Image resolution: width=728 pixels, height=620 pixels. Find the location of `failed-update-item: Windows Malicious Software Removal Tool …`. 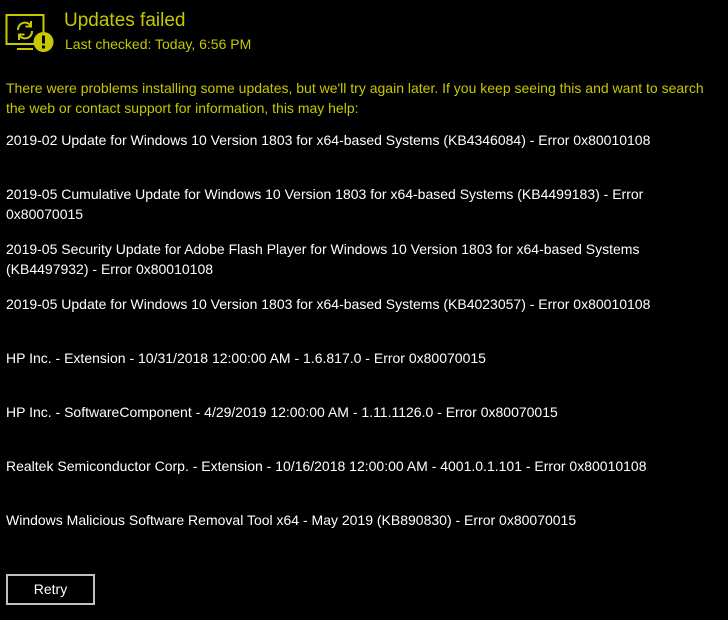

failed-update-item: Windows Malicious Software Removal Tool … is located at coordinates (291, 520).